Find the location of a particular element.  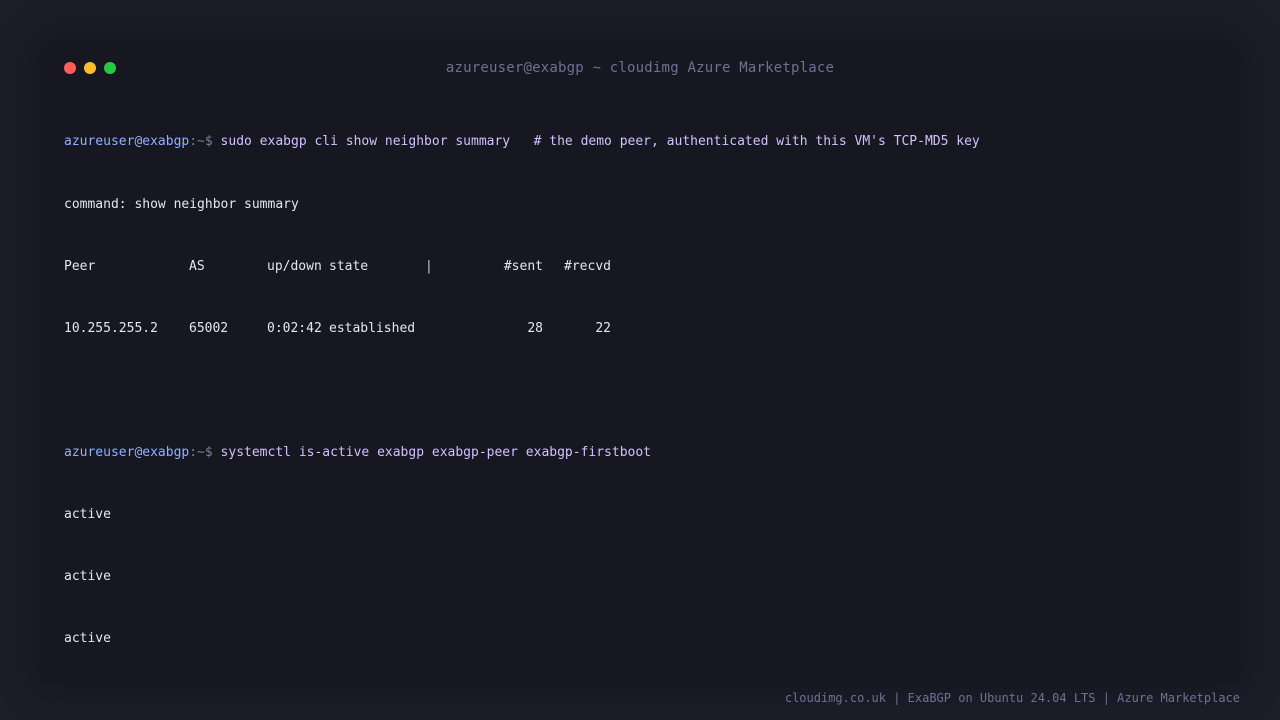

cell-state: established is located at coordinates (372, 328).